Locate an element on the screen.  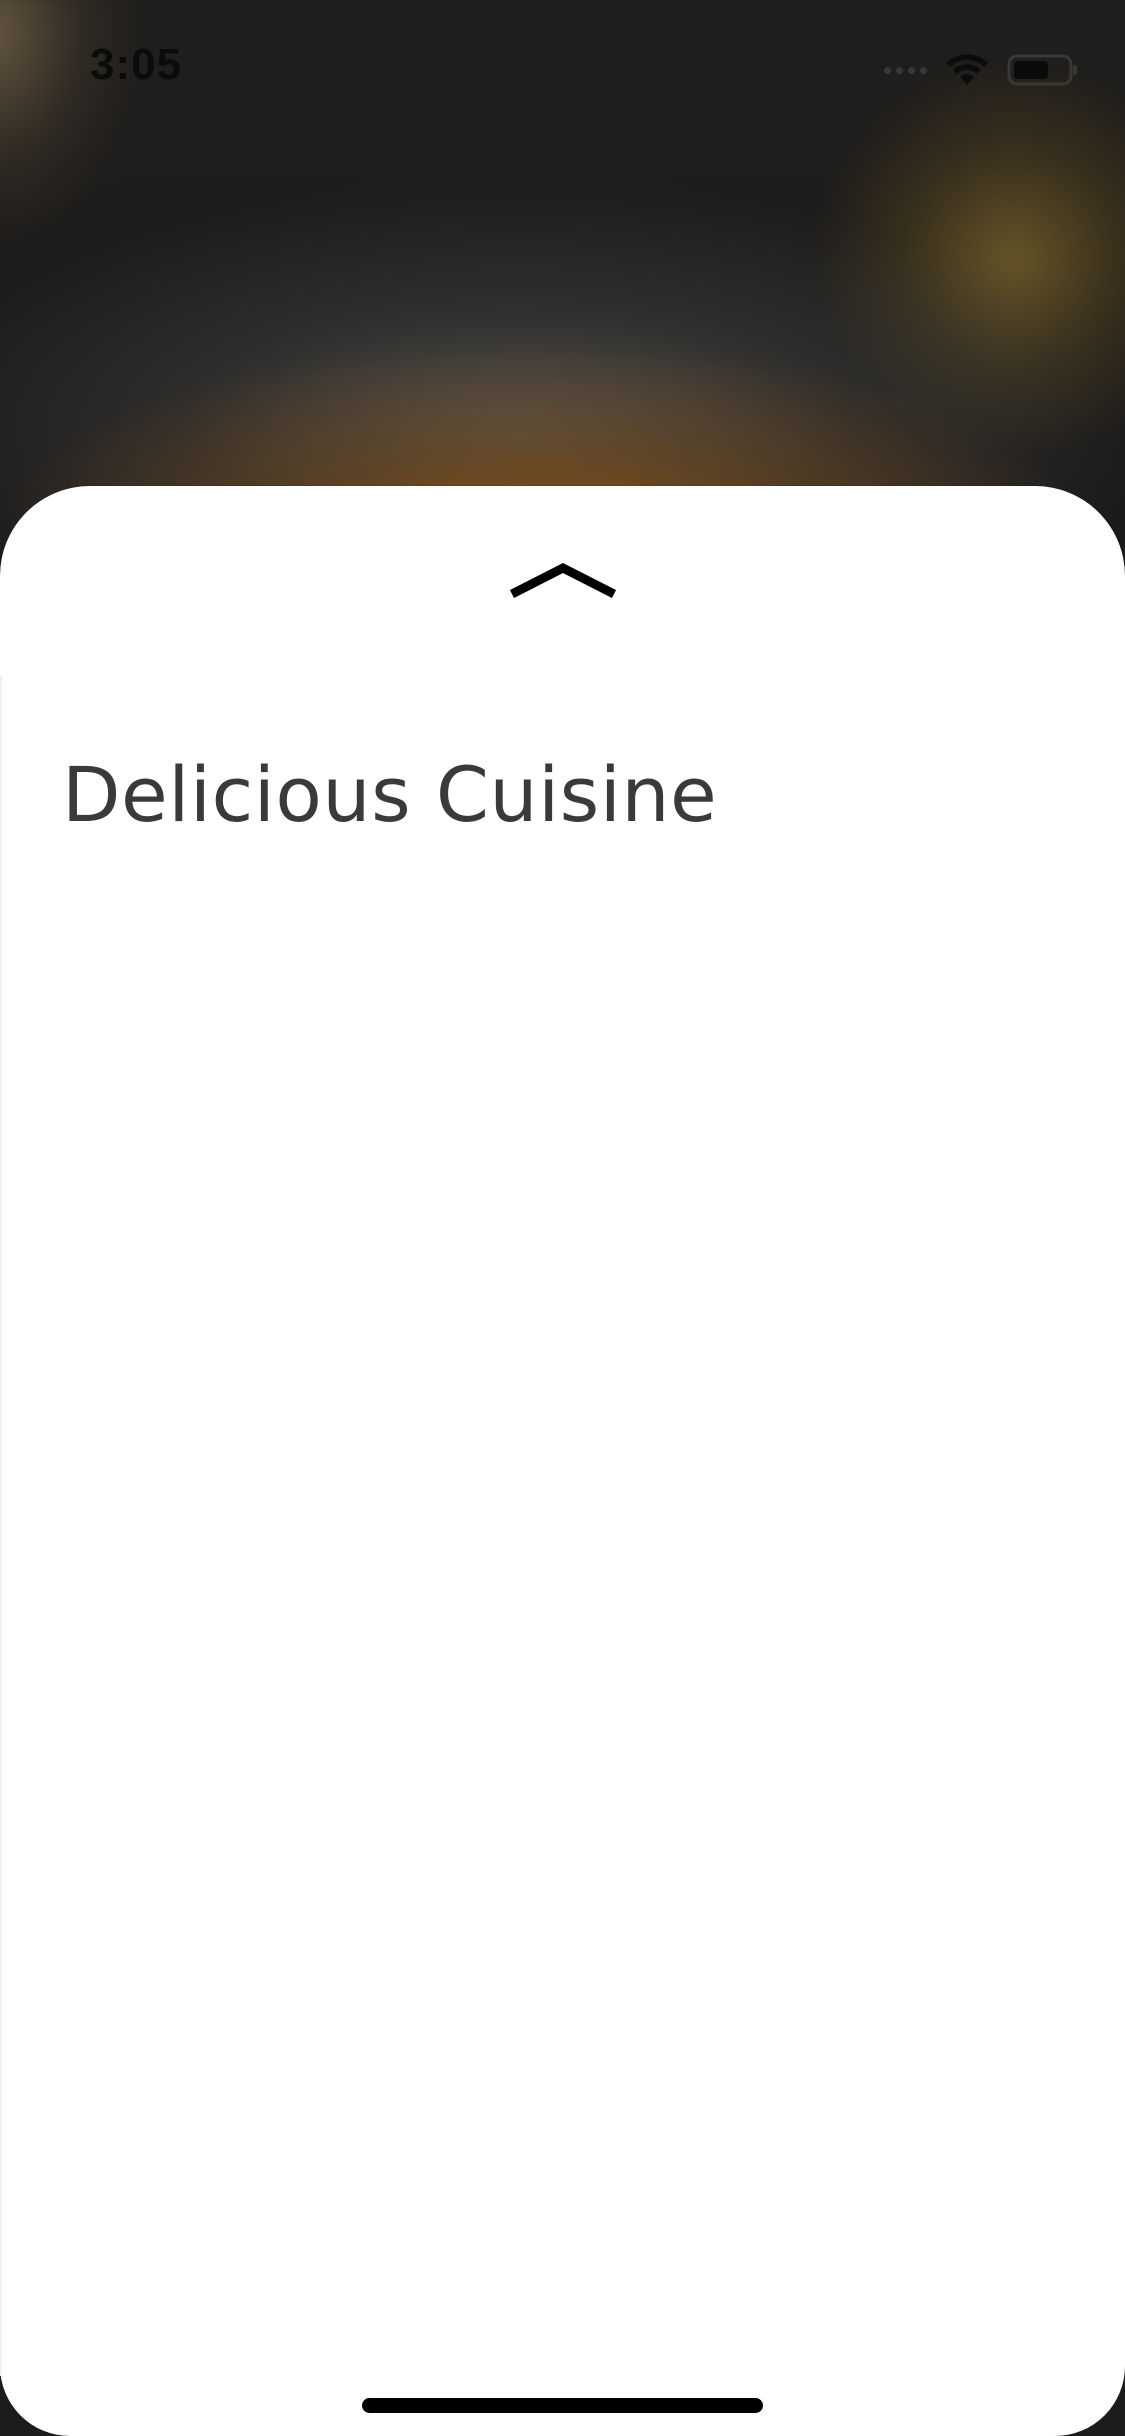
restaurant-title: Delicious Cuisine is located at coordinates (390, 794).